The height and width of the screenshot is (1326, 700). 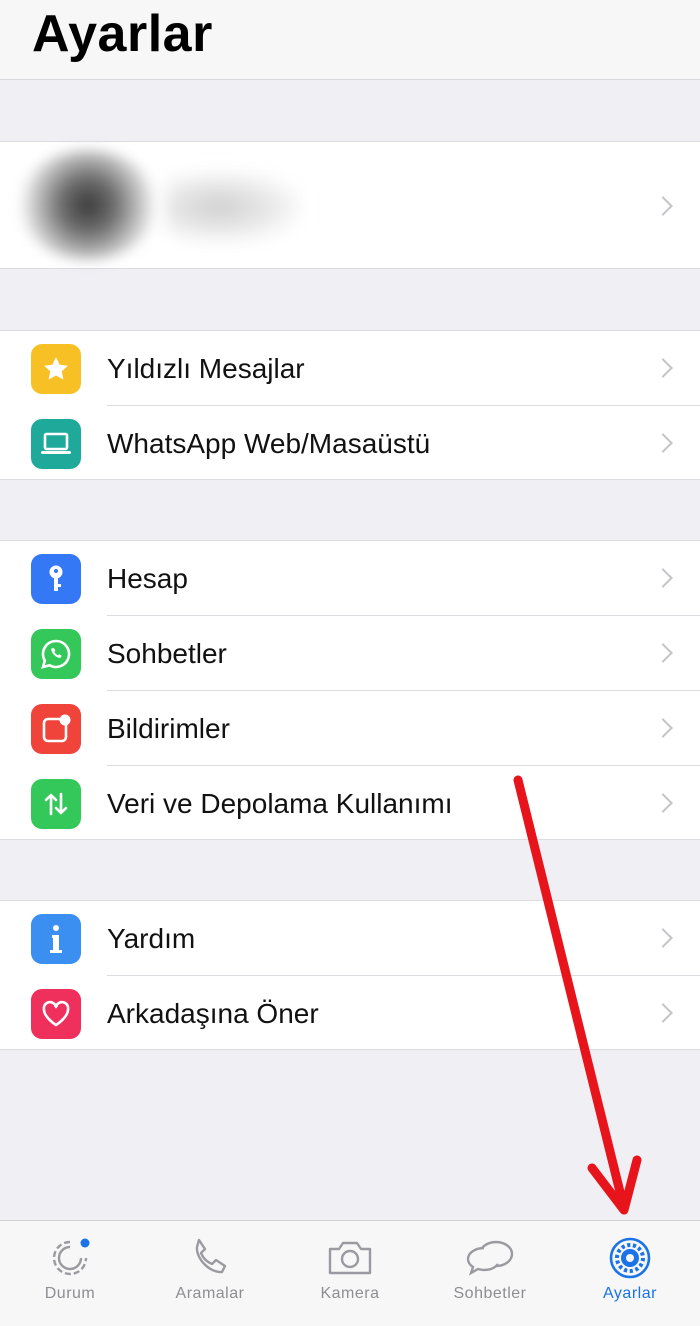 I want to click on notifications-row: Bildirimler, so click(x=350, y=728).